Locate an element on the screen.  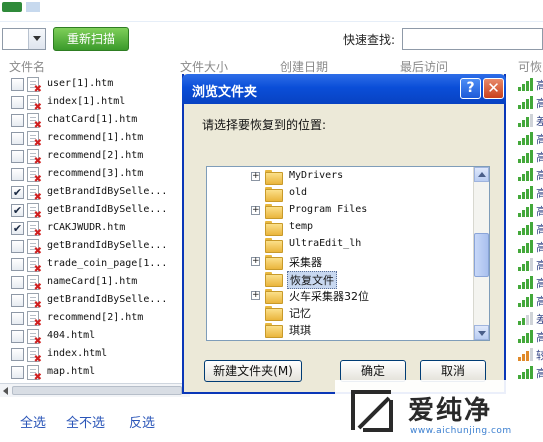
column-header-recoverable: 可恢 is located at coordinates (530, 66).